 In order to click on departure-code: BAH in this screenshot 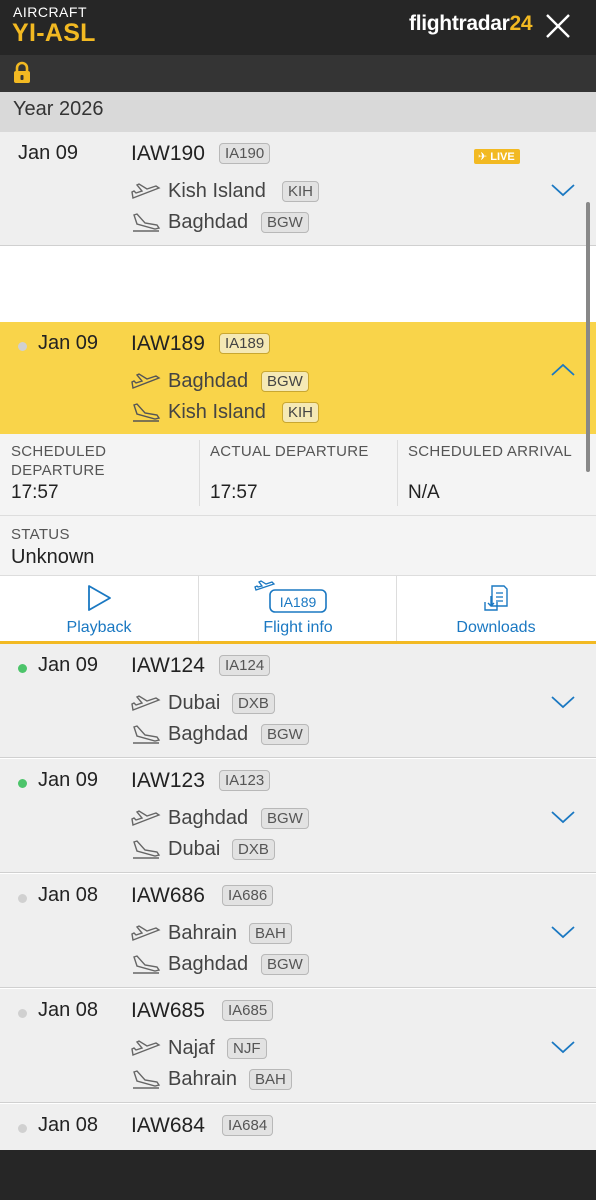, I will do `click(270, 933)`.